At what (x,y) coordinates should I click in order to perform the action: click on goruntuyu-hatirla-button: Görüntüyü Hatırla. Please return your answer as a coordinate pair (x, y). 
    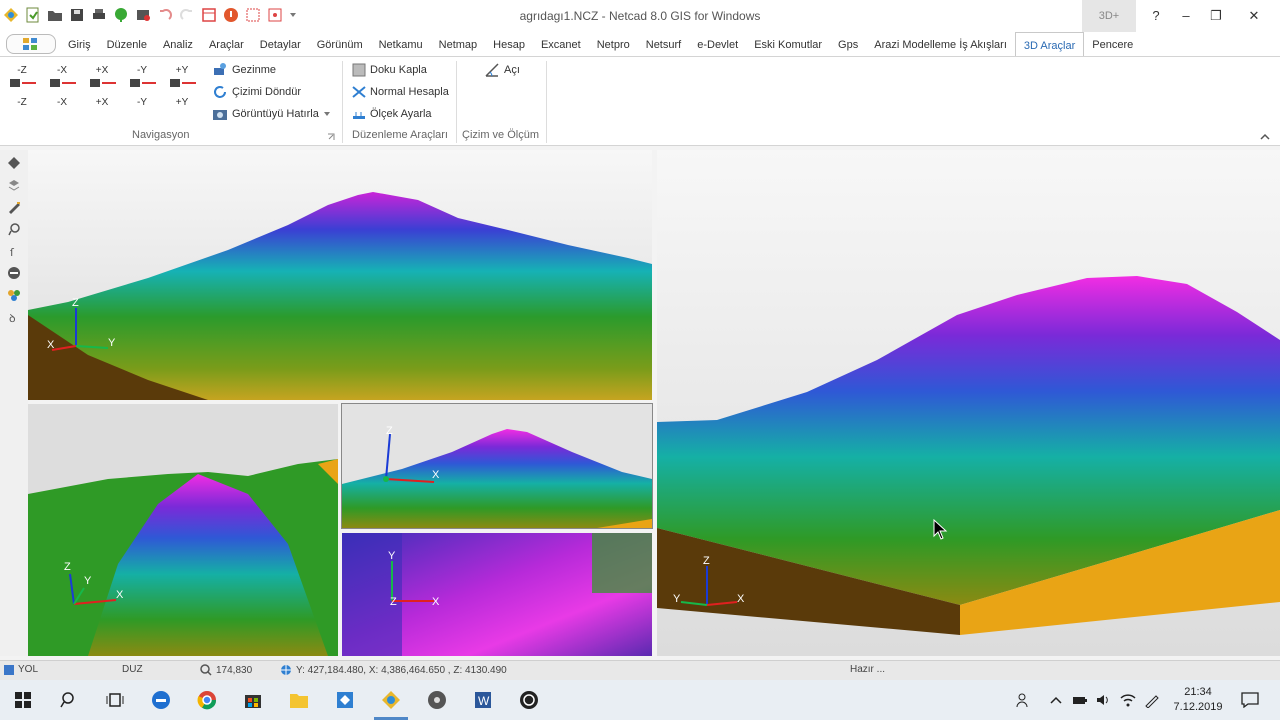
    Looking at the image, I should click on (271, 114).